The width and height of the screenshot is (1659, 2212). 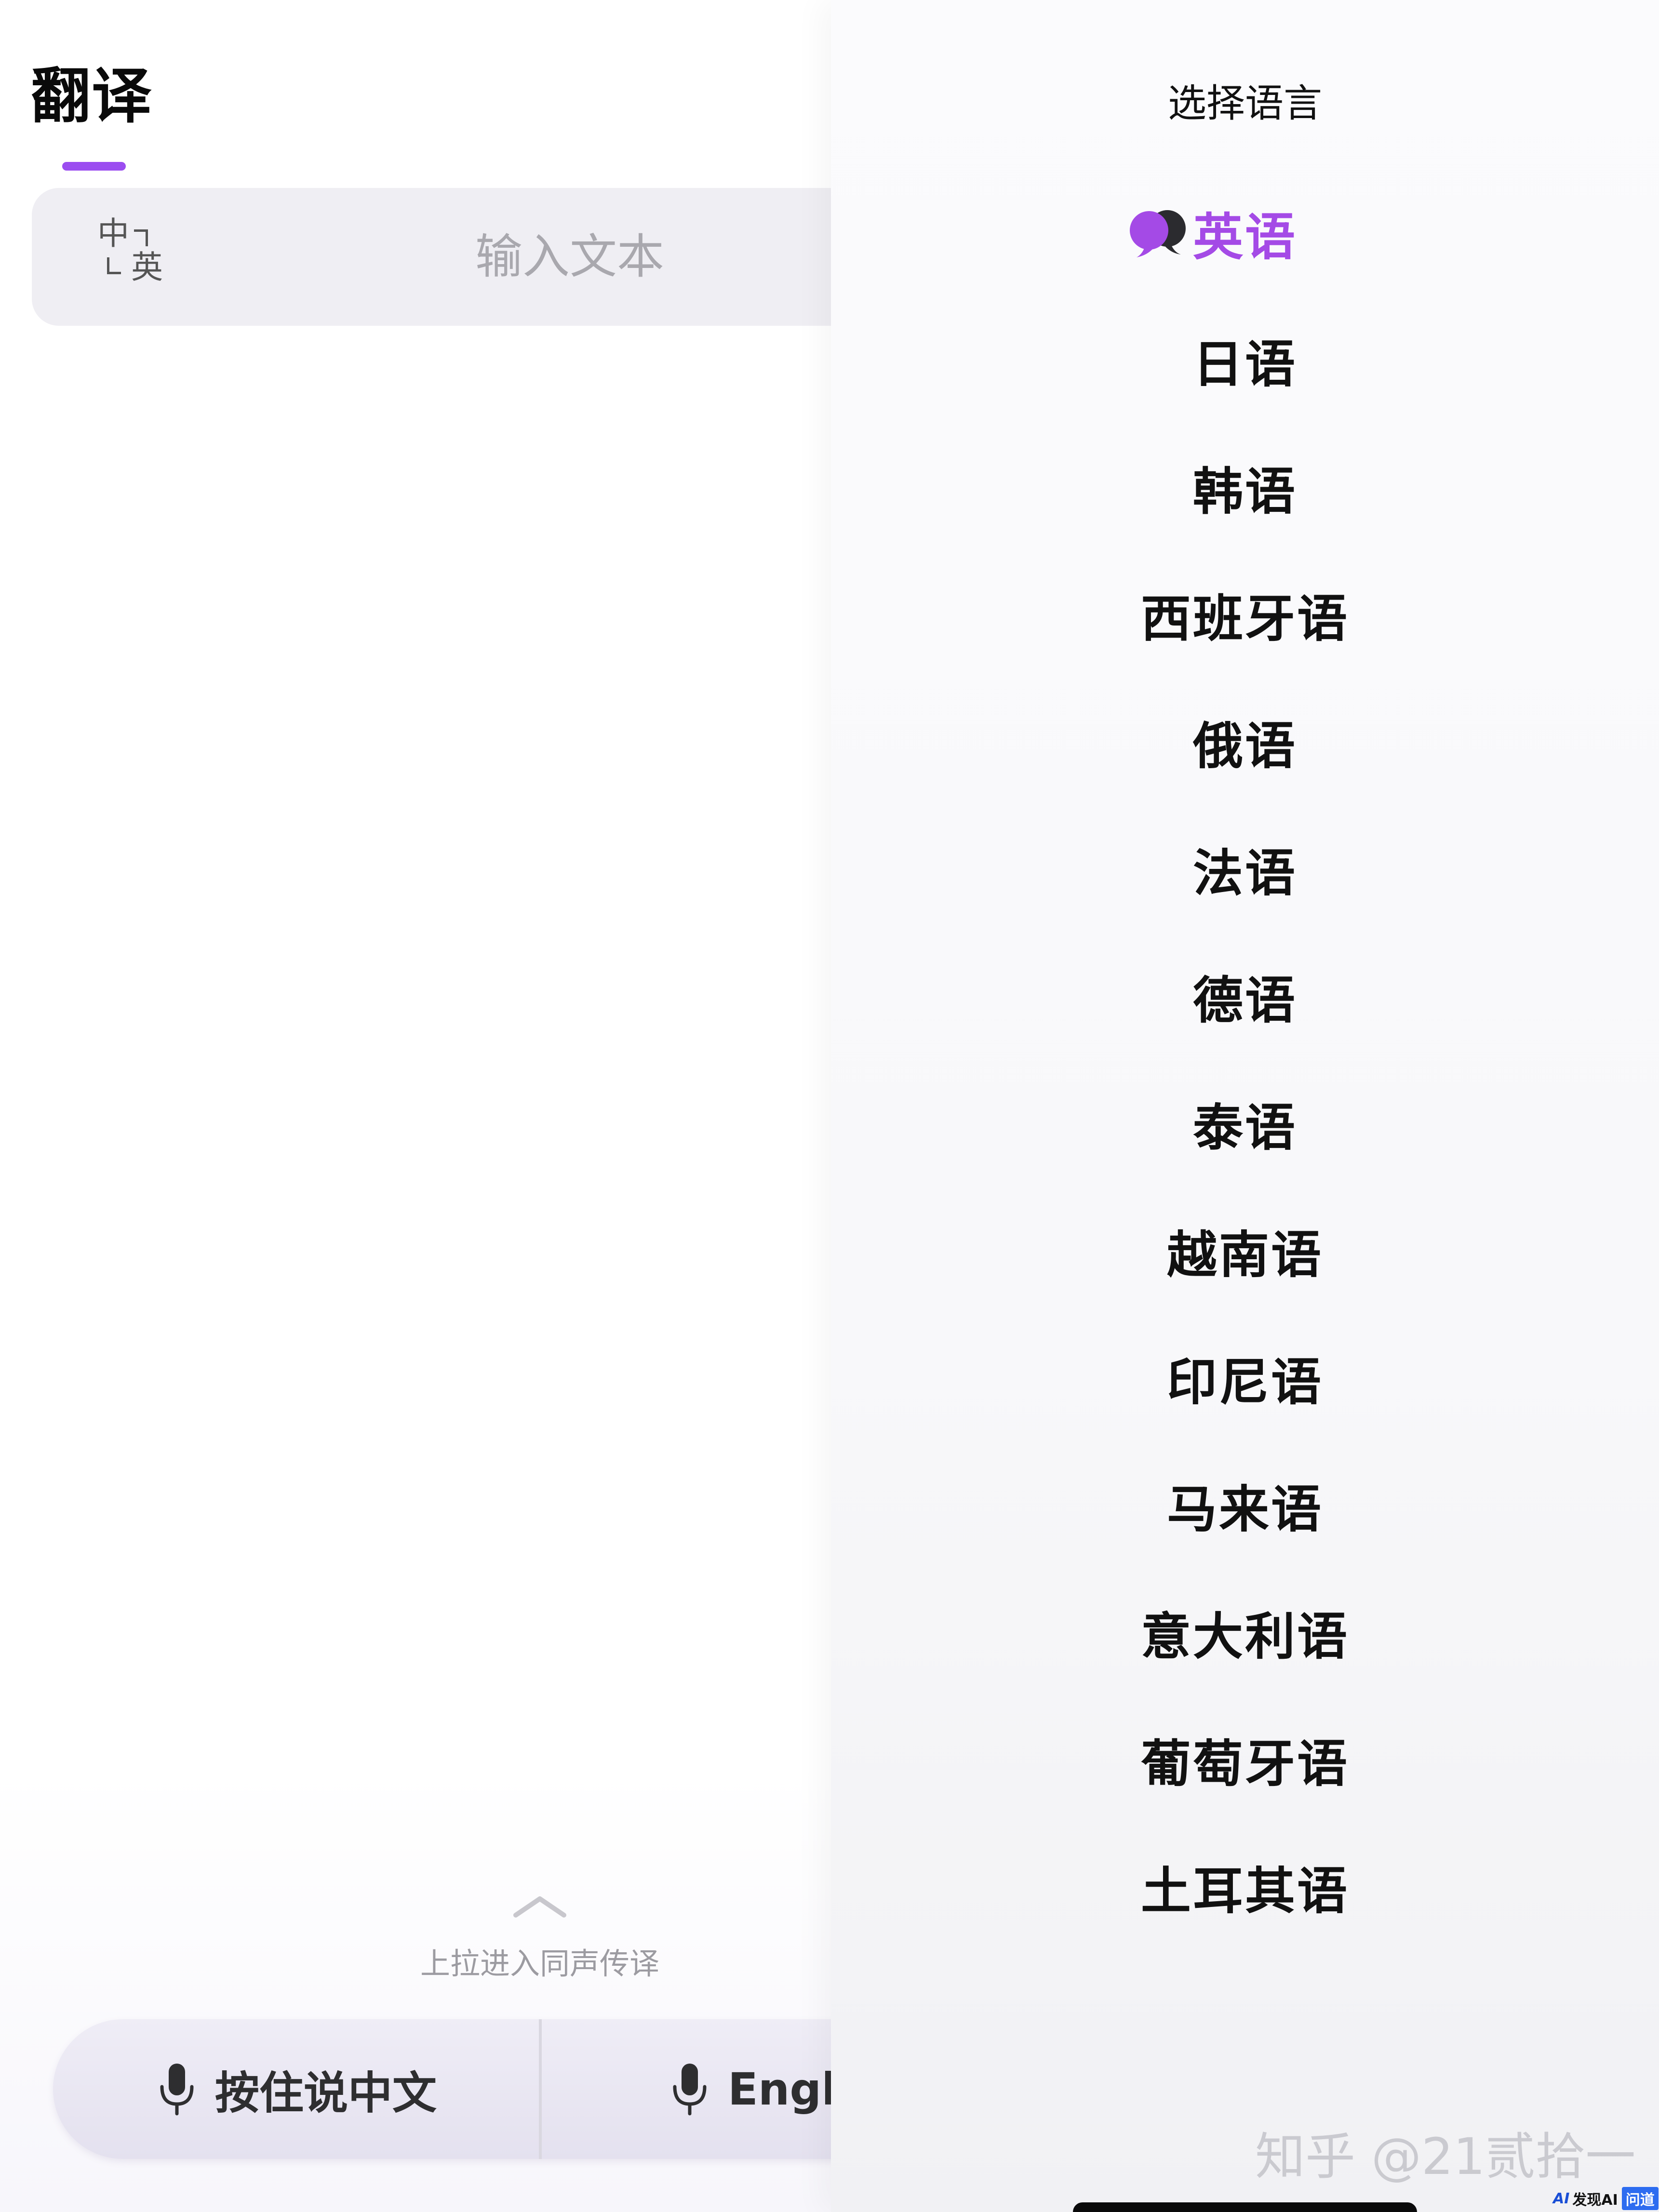 I want to click on voice-input-bar: 按住说中文 Engl, so click(x=442, y=2089).